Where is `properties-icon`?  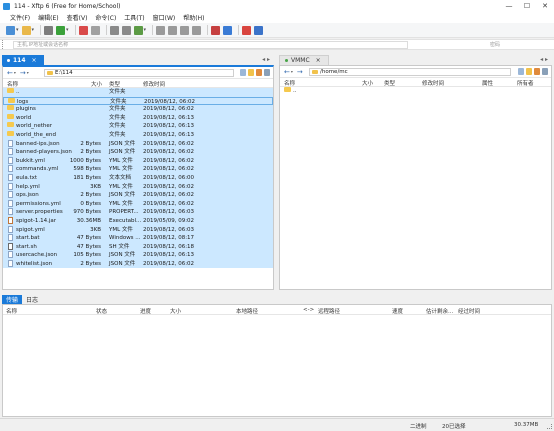
properties-icon is located at coordinates (49, 30).